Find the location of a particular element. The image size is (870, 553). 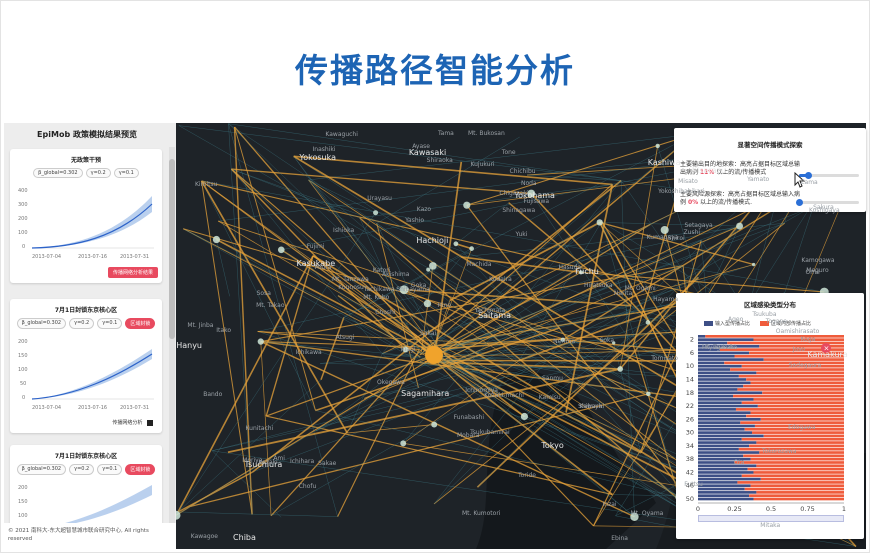

ytick-label: 26 is located at coordinates (690, 419).